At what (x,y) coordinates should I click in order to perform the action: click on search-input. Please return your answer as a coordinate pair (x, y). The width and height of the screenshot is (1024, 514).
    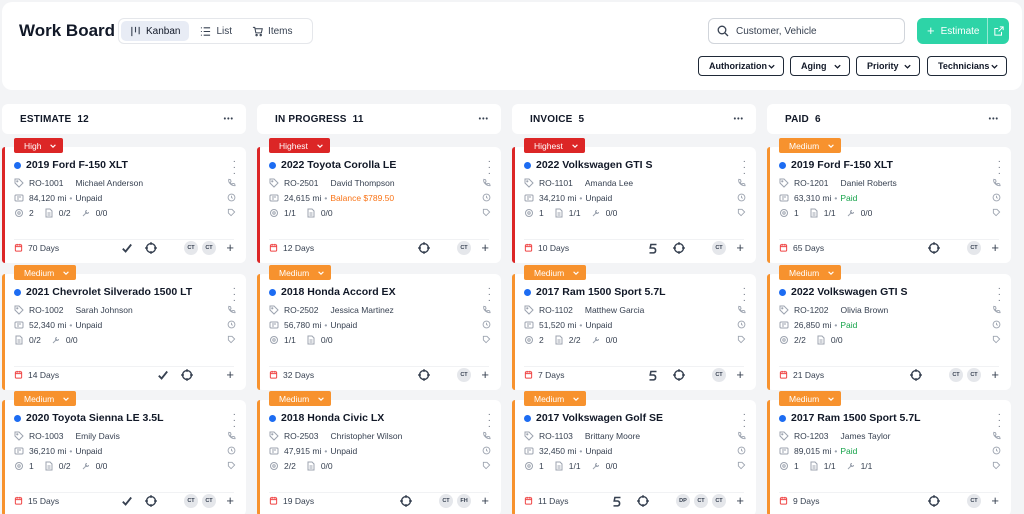
    Looking at the image, I should click on (811, 31).